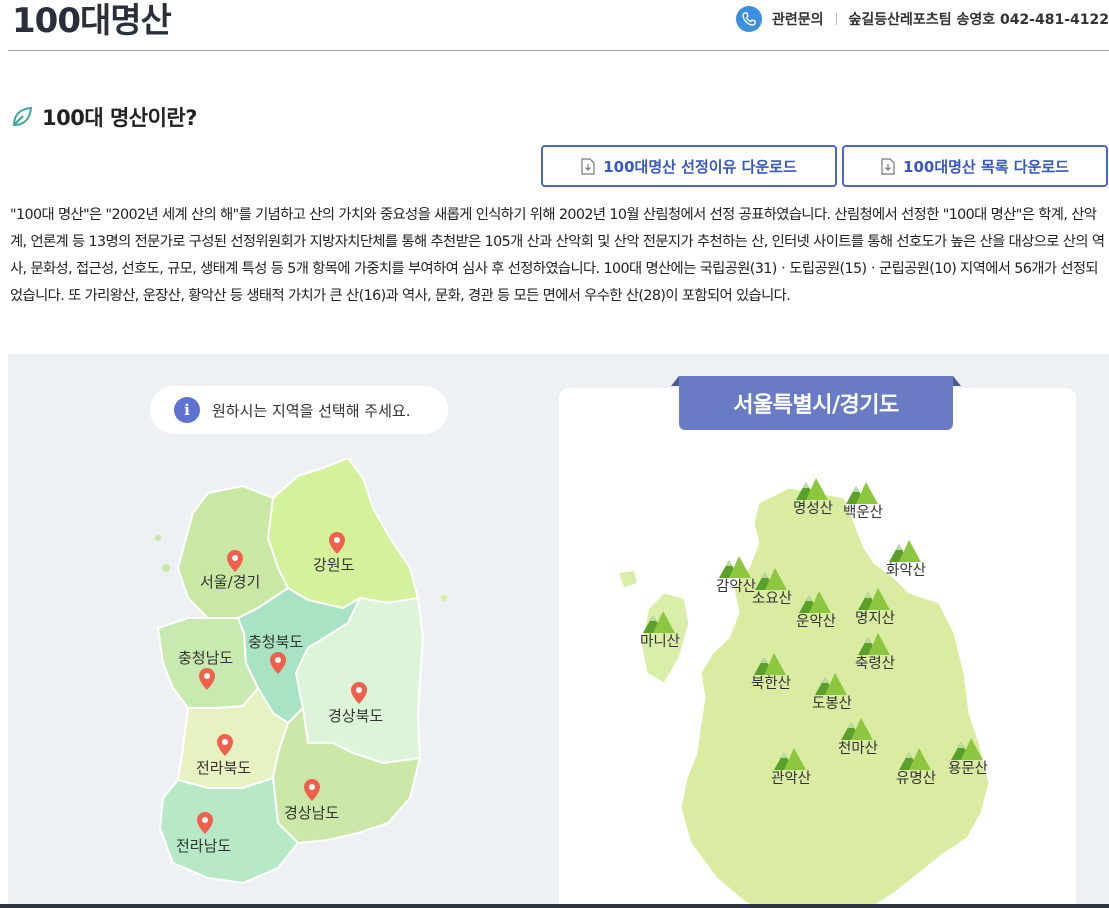 This screenshot has width=1109, height=908. Describe the element at coordinates (275, 641) in the screenshot. I see `region-label-chungbuk: 충청북도` at that location.